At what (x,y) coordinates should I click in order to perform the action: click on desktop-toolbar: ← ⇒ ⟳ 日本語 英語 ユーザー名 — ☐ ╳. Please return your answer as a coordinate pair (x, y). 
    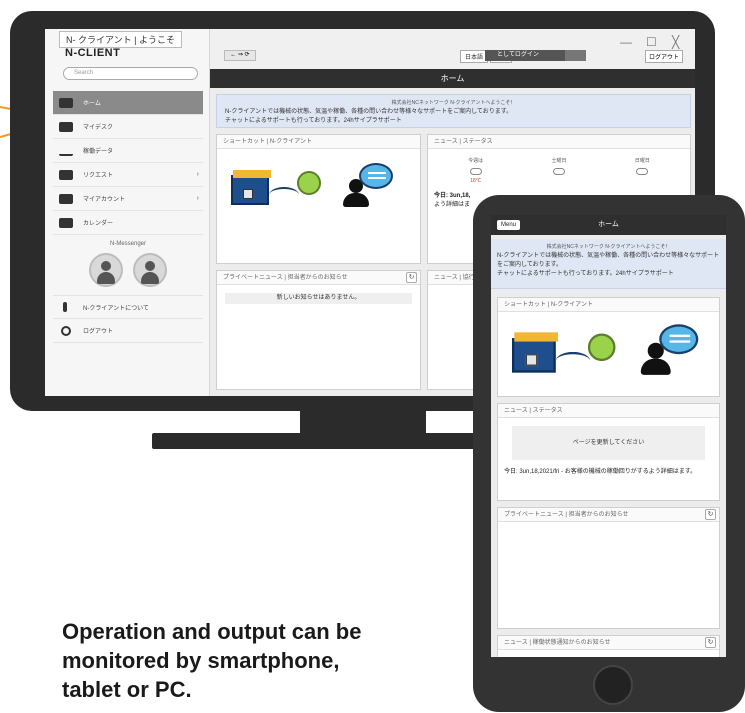
    Looking at the image, I should click on (452, 49).